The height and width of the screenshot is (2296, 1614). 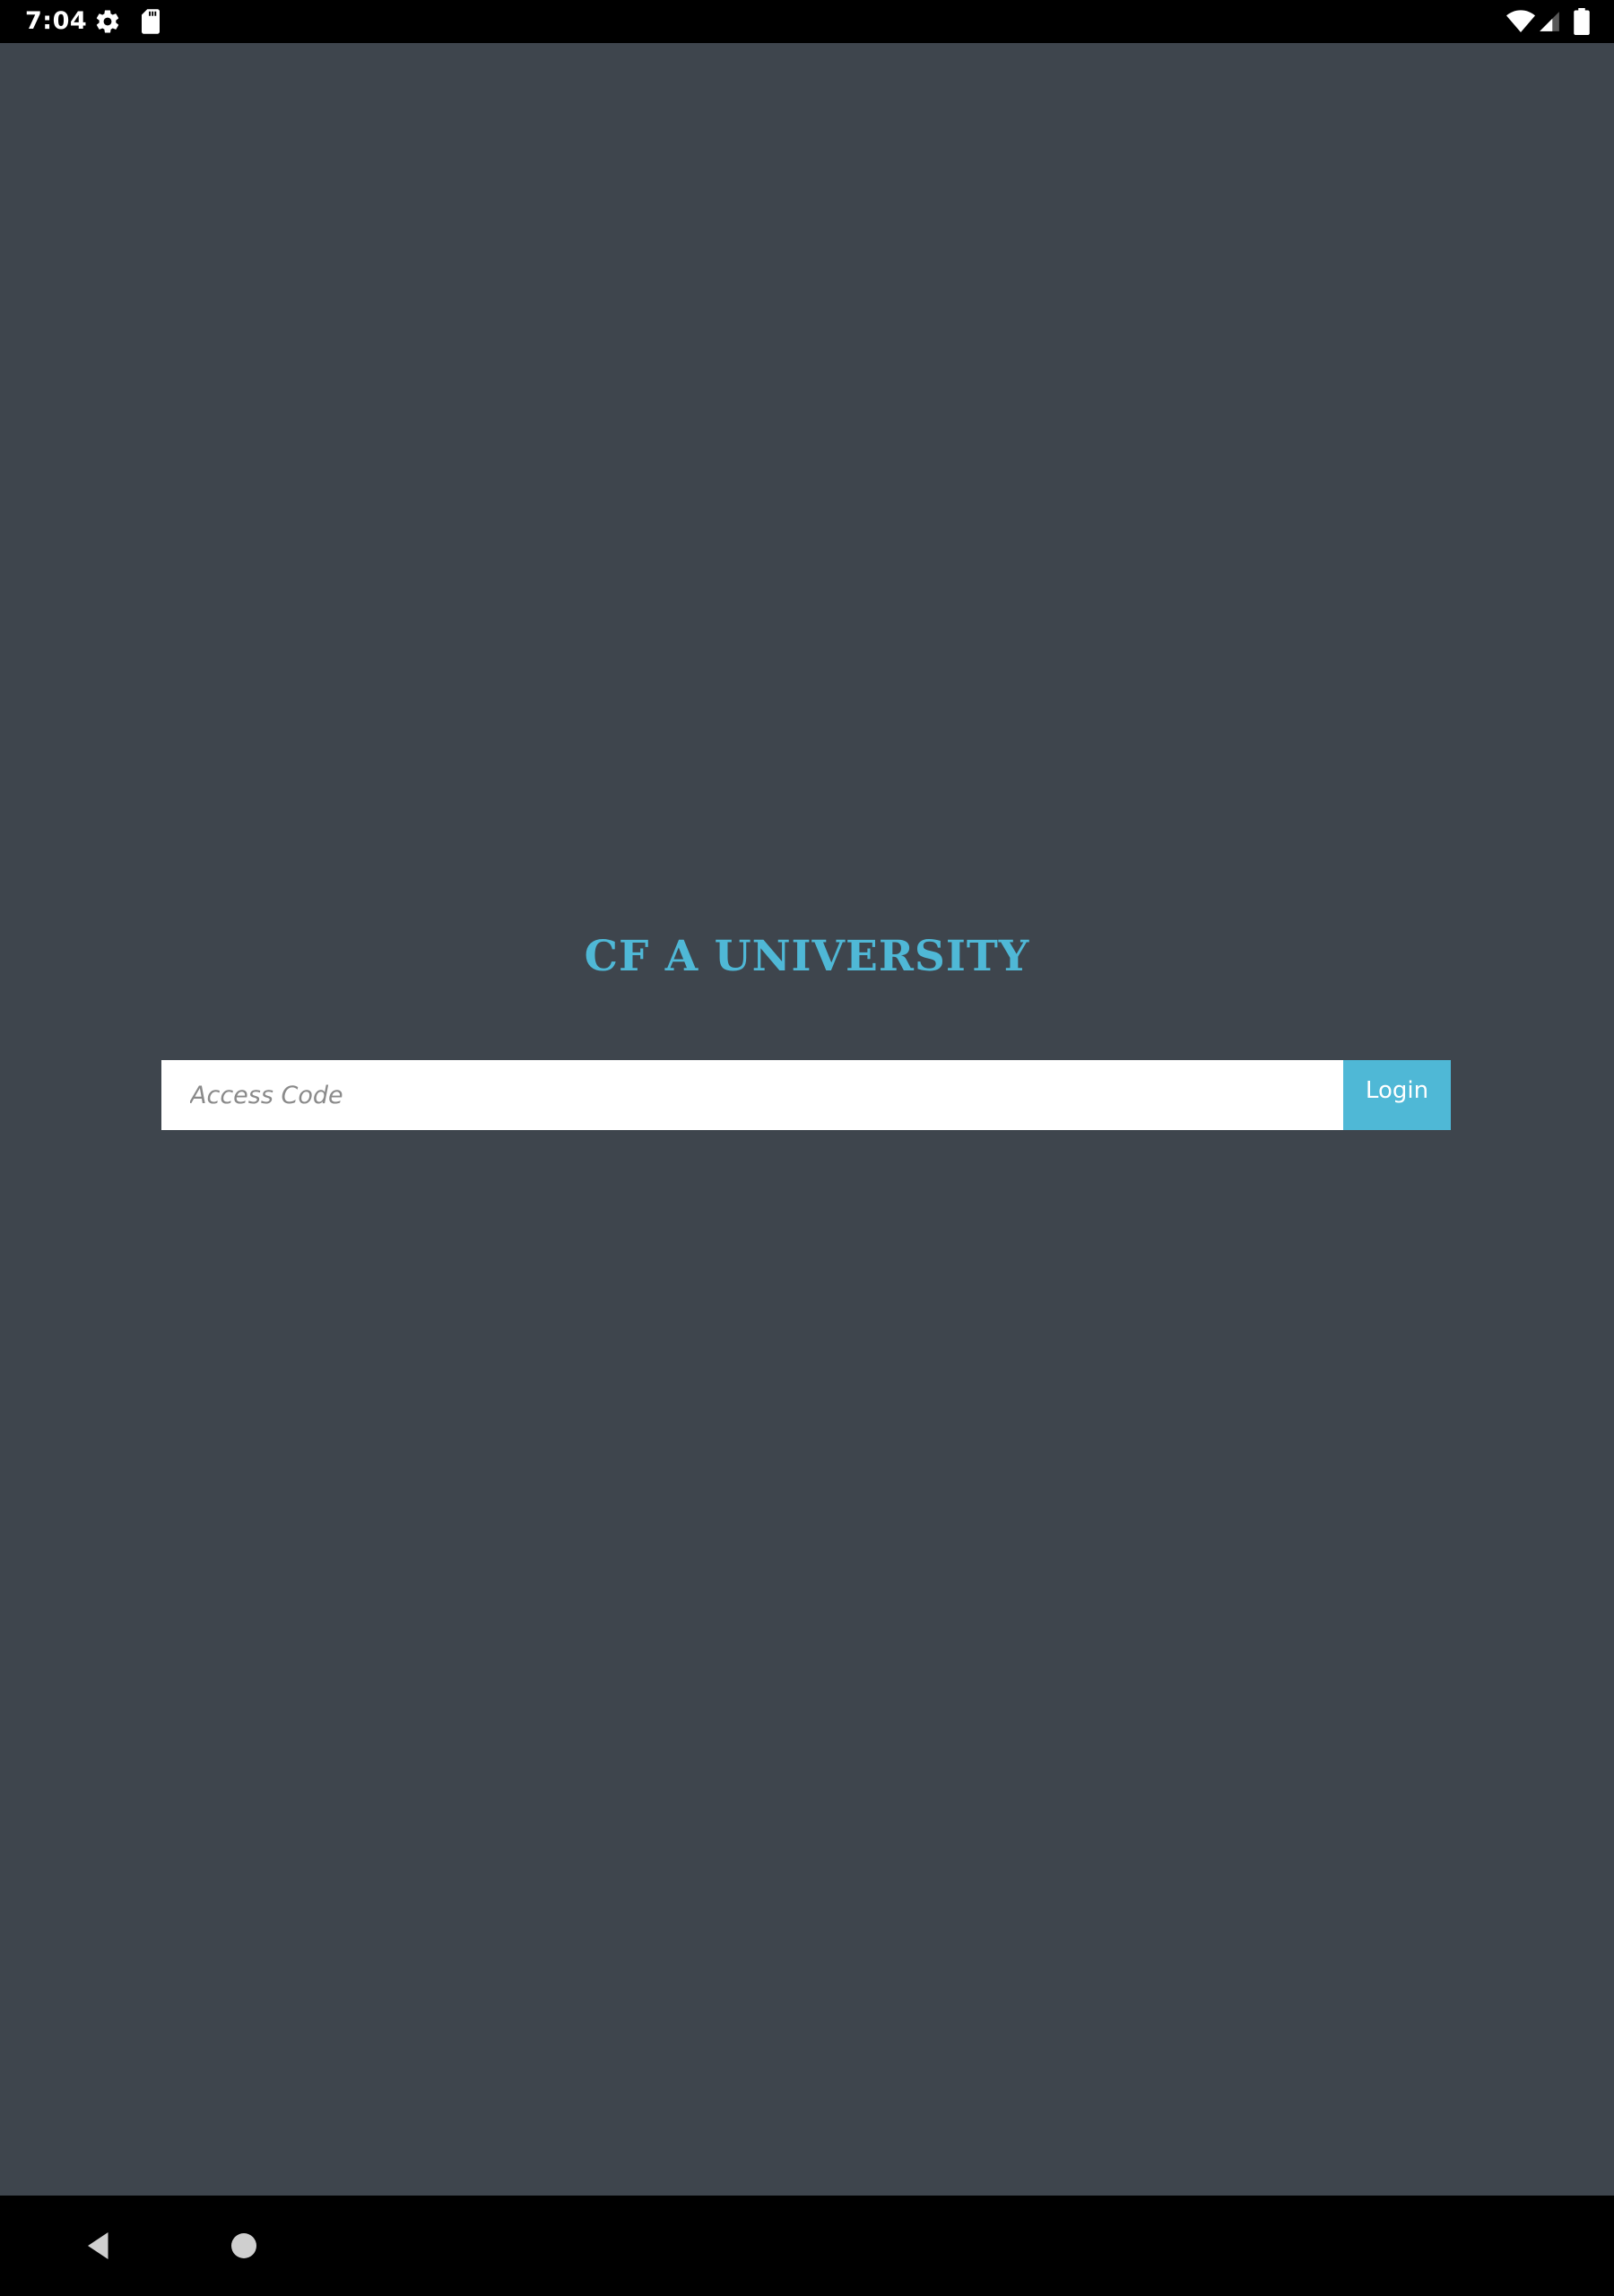 What do you see at coordinates (807, 956) in the screenshot?
I see `app-title: CF A UNIVERSITY` at bounding box center [807, 956].